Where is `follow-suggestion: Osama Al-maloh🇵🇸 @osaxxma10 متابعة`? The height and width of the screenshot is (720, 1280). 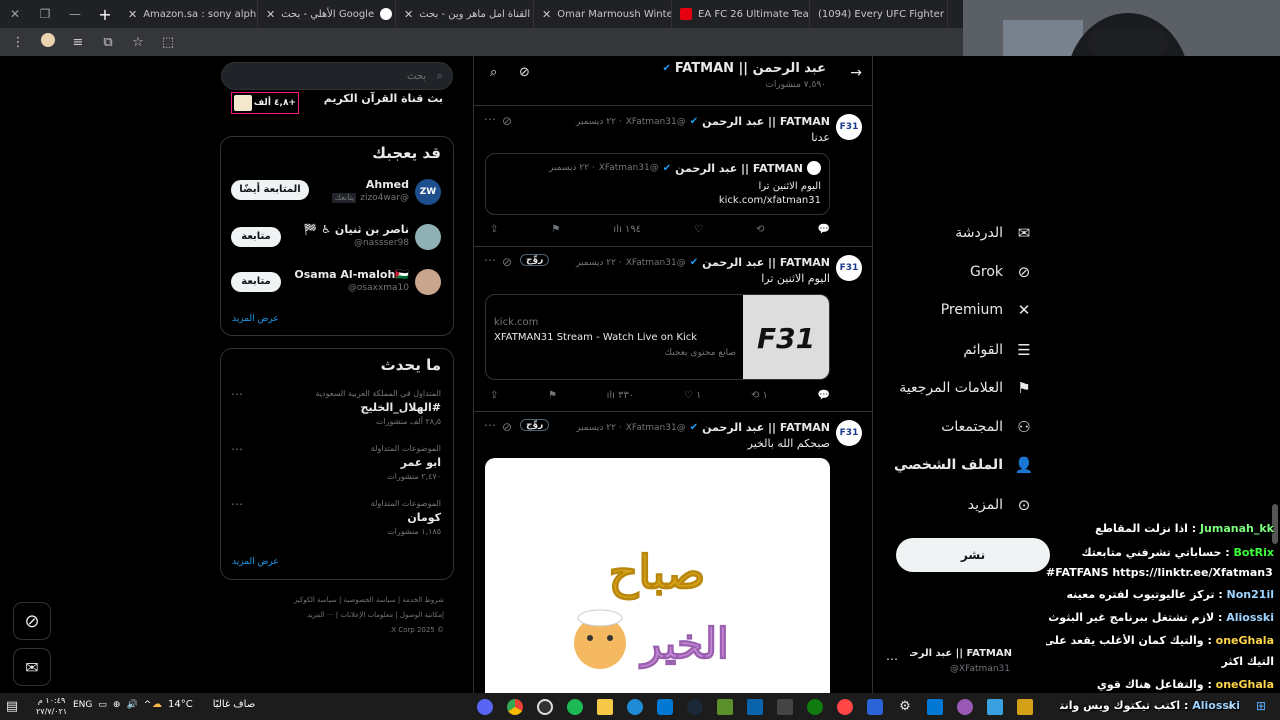
follow-suggestion: Osama Al-maloh🇵🇸 @osaxxma10 متابعة is located at coordinates (337, 285).